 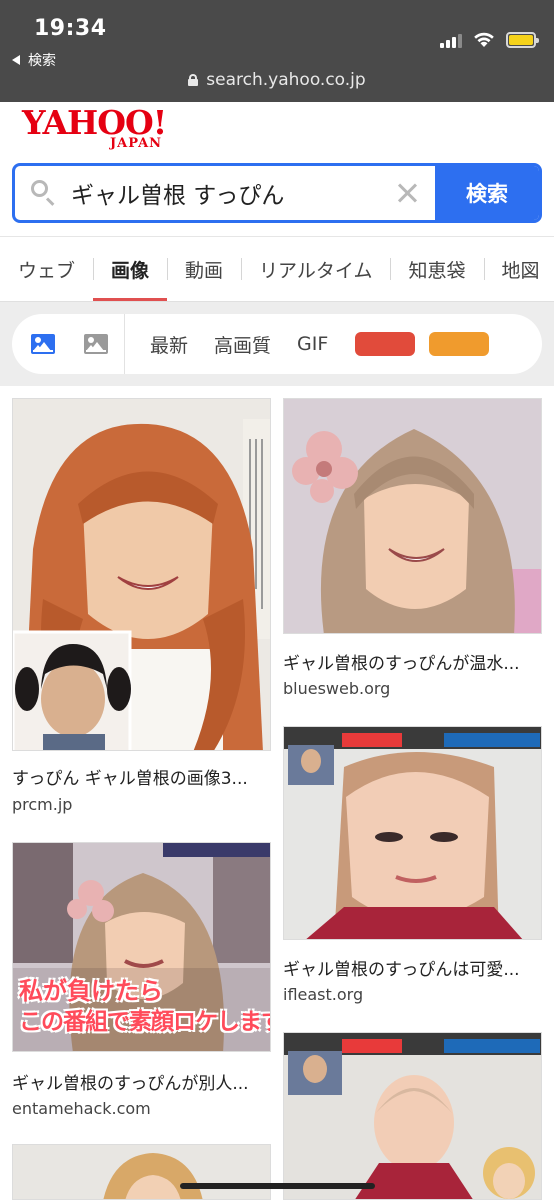 I want to click on back-to-app-button: 検索, so click(x=34, y=60).